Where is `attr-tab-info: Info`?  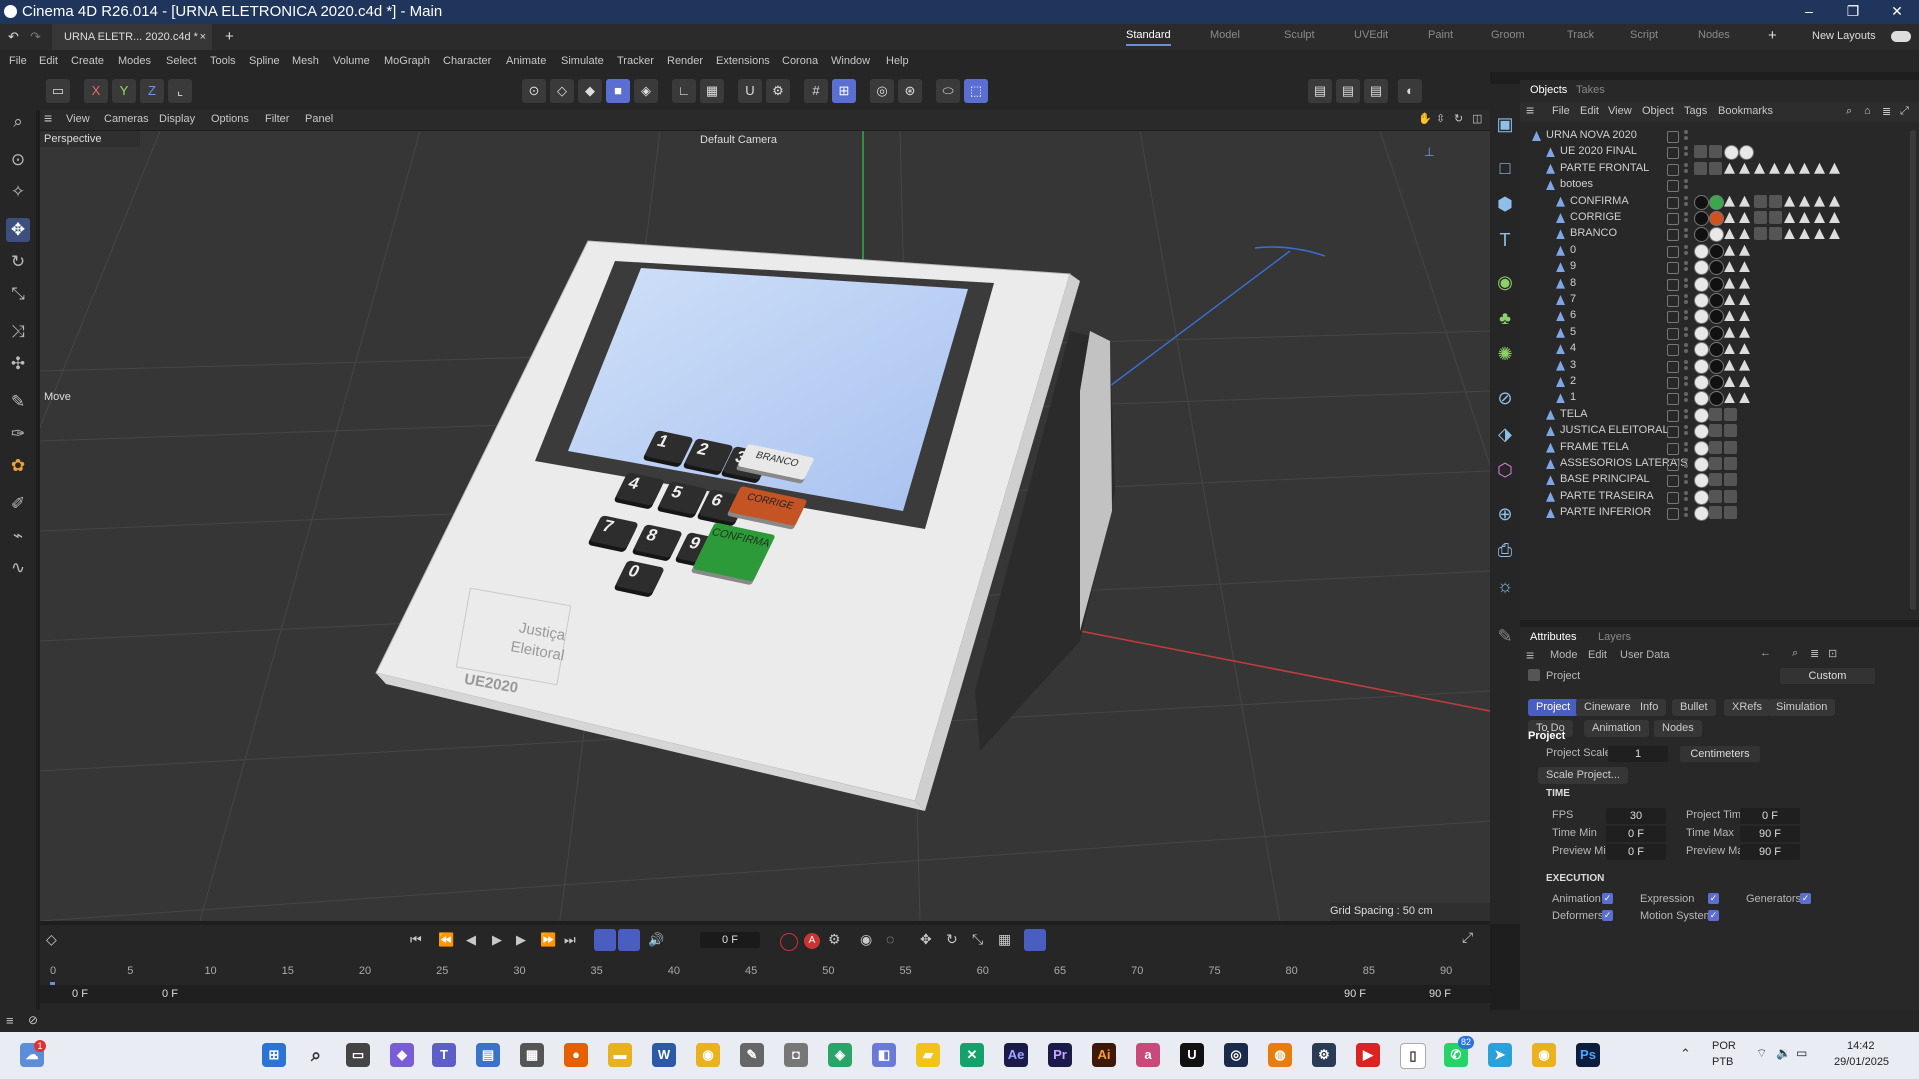 attr-tab-info: Info is located at coordinates (1649, 707).